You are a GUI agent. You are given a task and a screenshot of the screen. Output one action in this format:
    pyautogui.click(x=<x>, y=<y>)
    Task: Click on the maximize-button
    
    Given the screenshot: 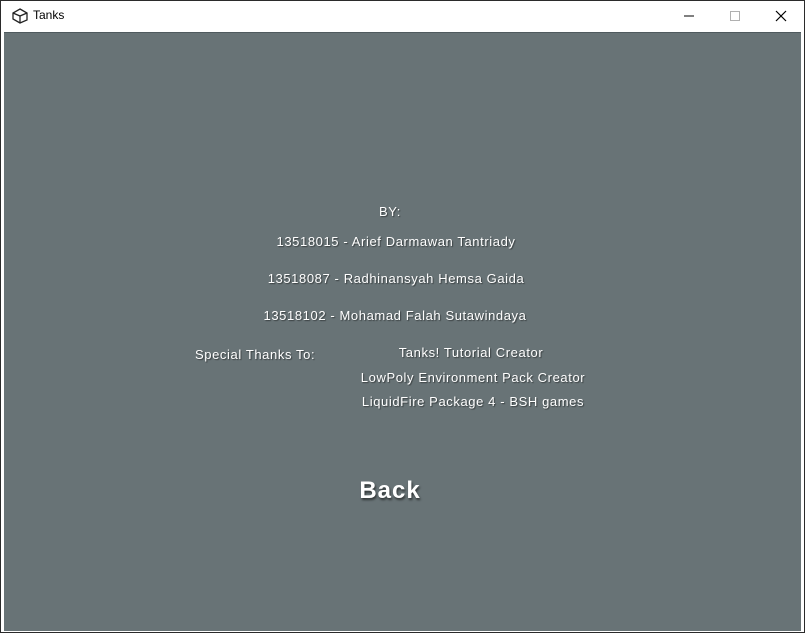 What is the action you would take?
    pyautogui.click(x=735, y=16)
    